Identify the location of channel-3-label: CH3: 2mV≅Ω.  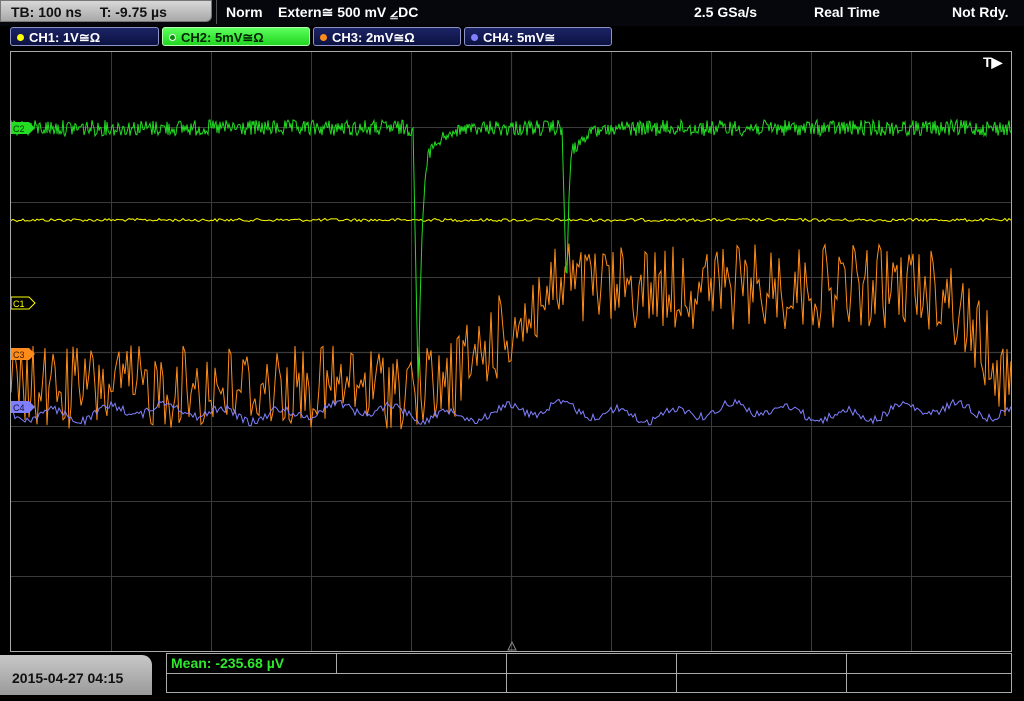
(373, 37).